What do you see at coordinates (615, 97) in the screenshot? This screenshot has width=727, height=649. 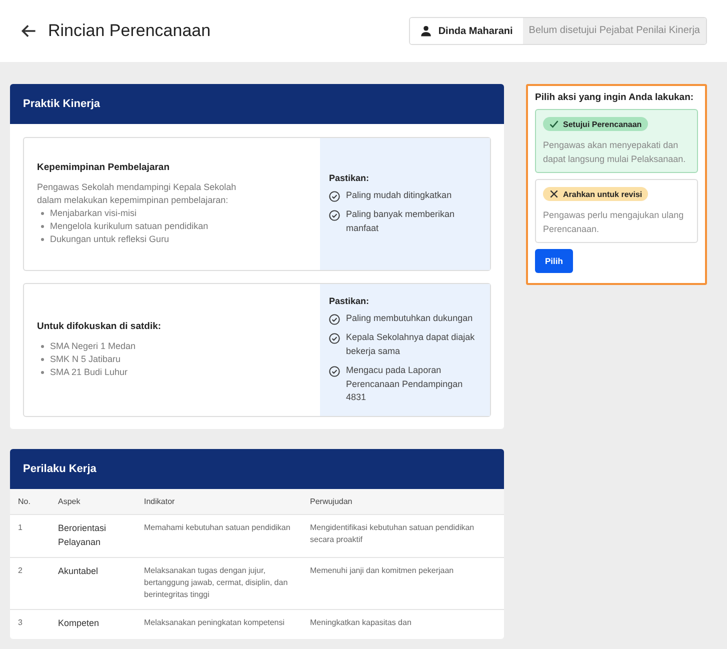 I see `action-prompt: Pilih aksi yang ingin Anda lakukan:` at bounding box center [615, 97].